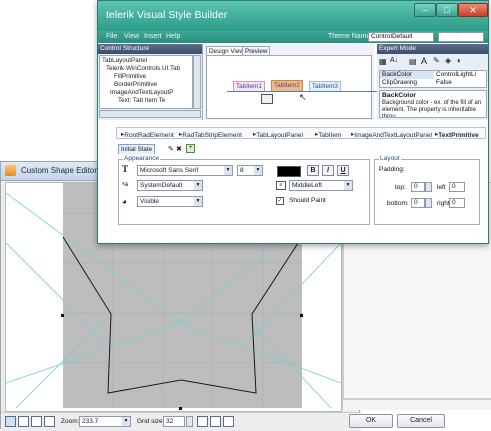 Image resolution: width=491 pixels, height=431 pixels. What do you see at coordinates (343, 170) in the screenshot?
I see `underline-button: U` at bounding box center [343, 170].